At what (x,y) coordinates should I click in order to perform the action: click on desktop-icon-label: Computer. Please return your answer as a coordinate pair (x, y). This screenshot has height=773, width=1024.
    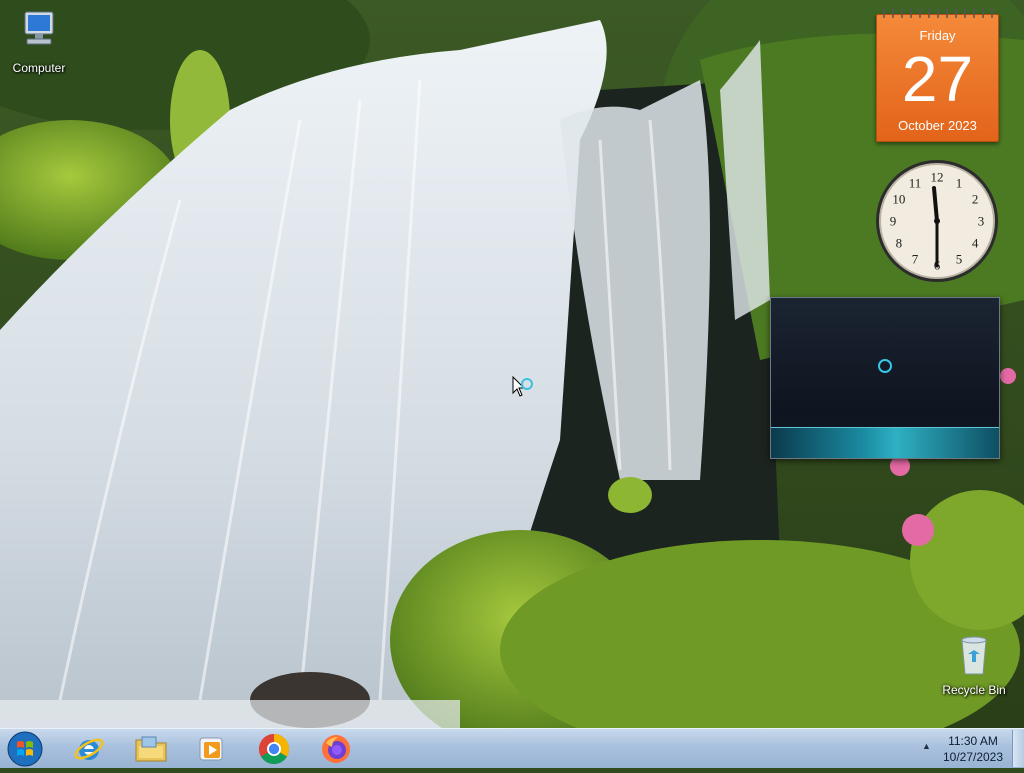
    Looking at the image, I should click on (39, 68).